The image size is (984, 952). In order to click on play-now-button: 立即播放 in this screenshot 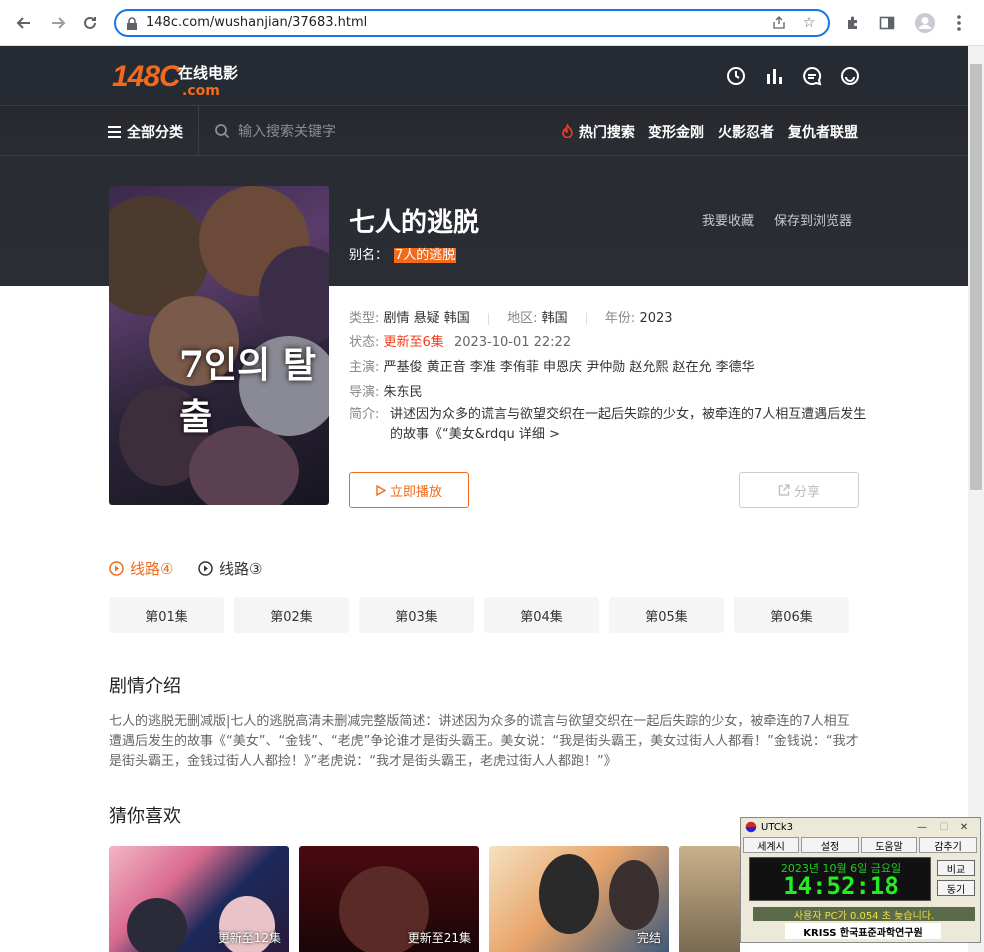, I will do `click(409, 490)`.